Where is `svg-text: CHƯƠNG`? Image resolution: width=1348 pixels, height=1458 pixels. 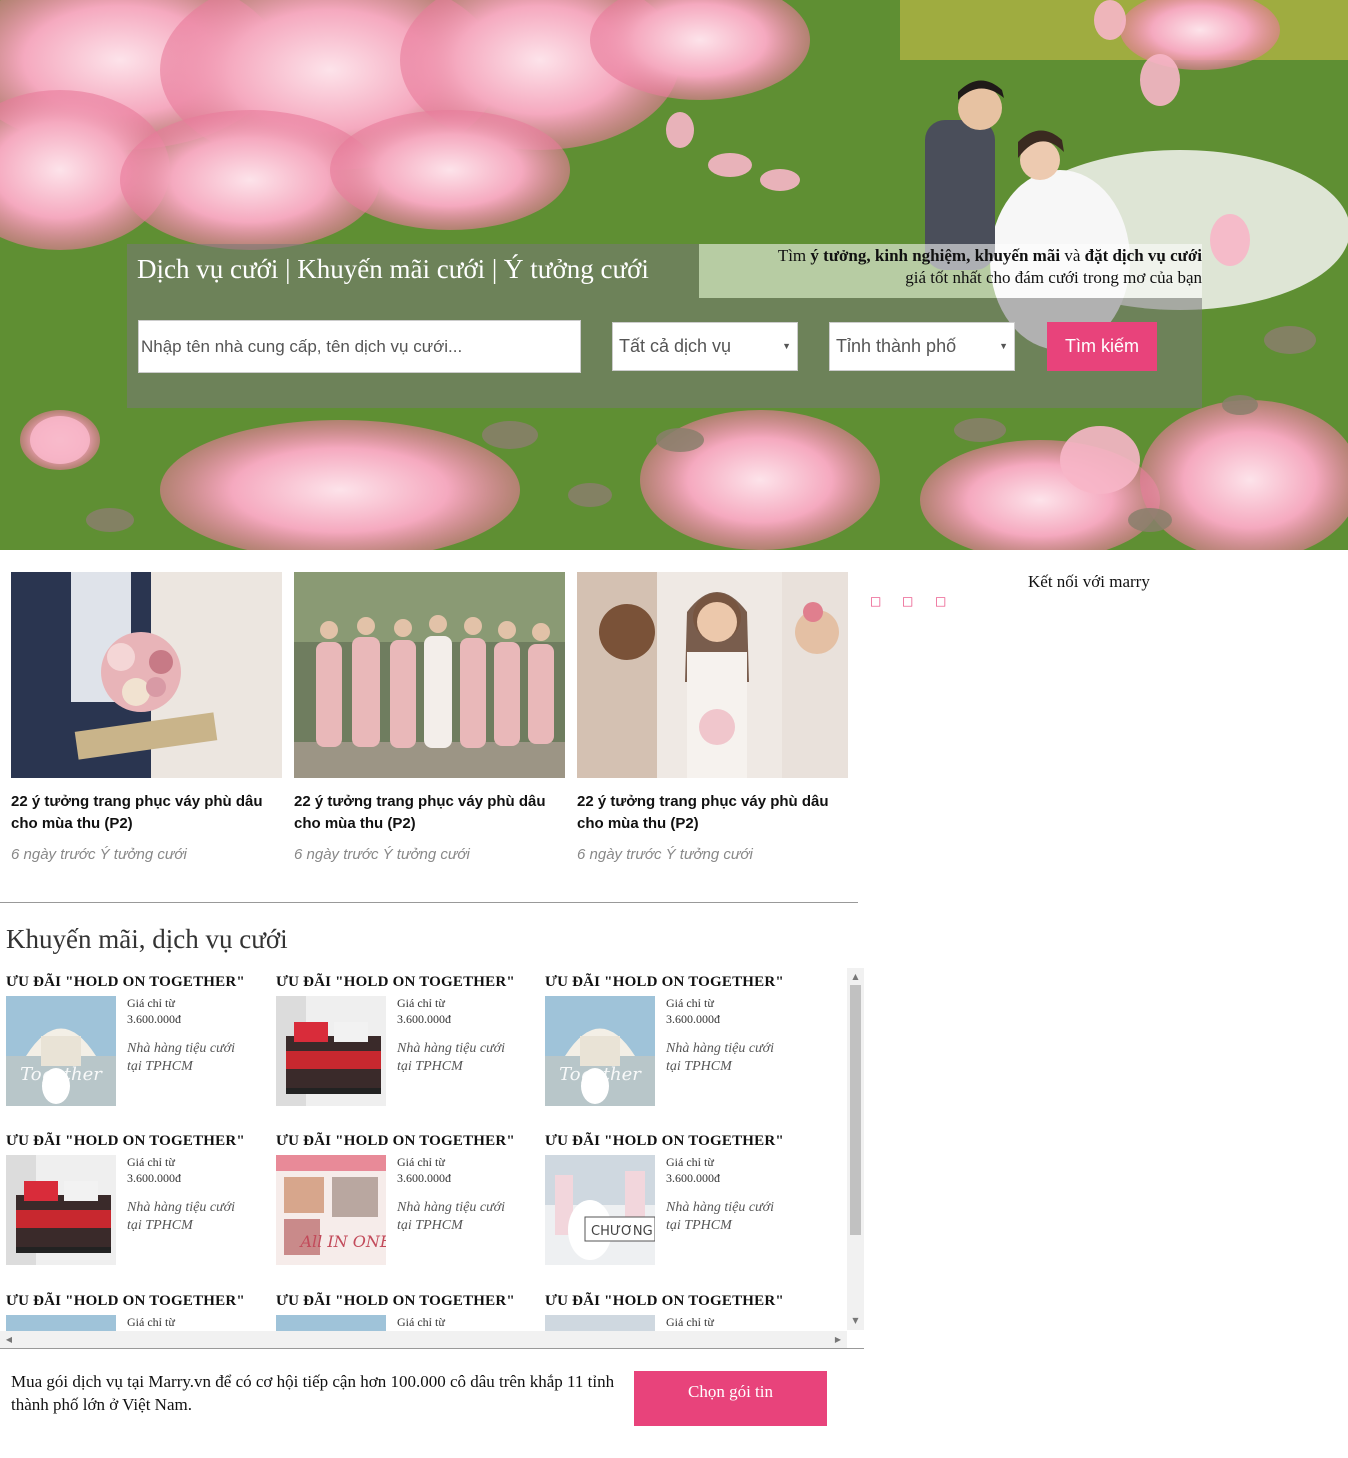 svg-text: CHƯƠNG is located at coordinates (622, 1231).